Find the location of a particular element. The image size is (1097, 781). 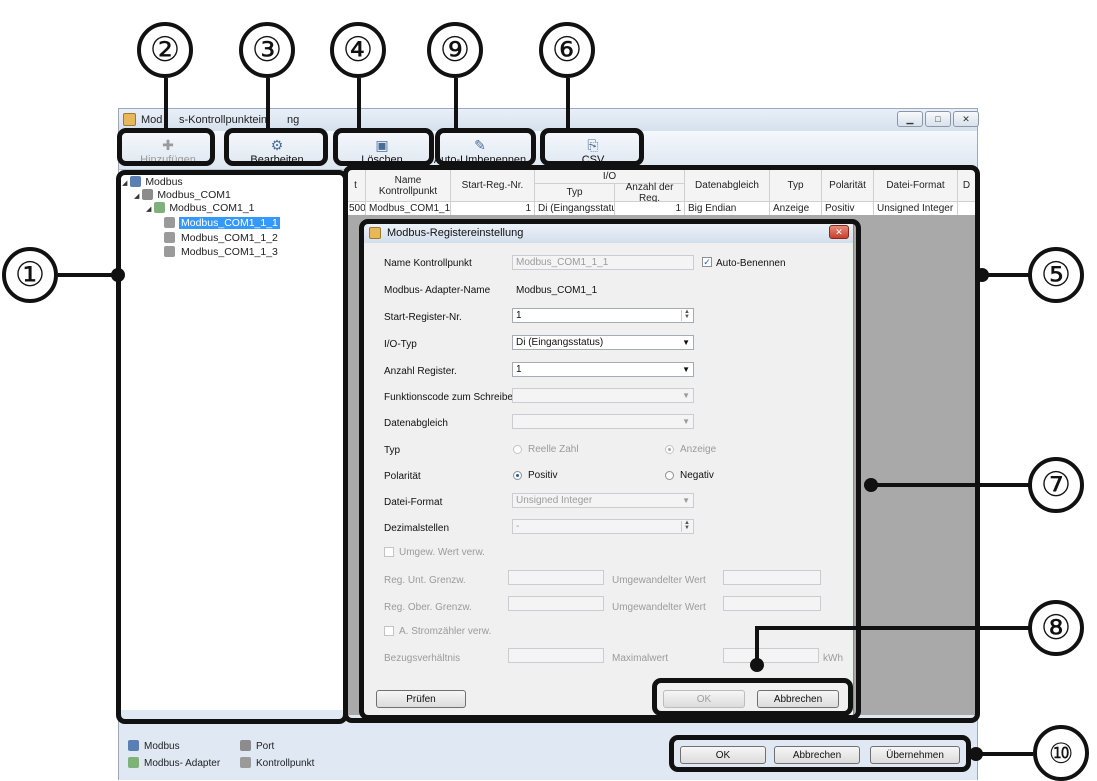

highlight-delete is located at coordinates (383, 147).